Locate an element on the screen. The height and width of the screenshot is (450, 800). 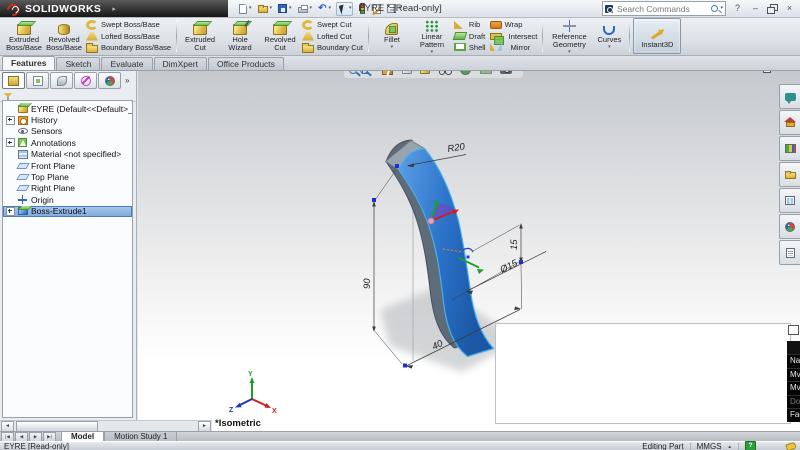
revolved-boss-button: Revolved Boss/Base is located at coordinates (64, 36).